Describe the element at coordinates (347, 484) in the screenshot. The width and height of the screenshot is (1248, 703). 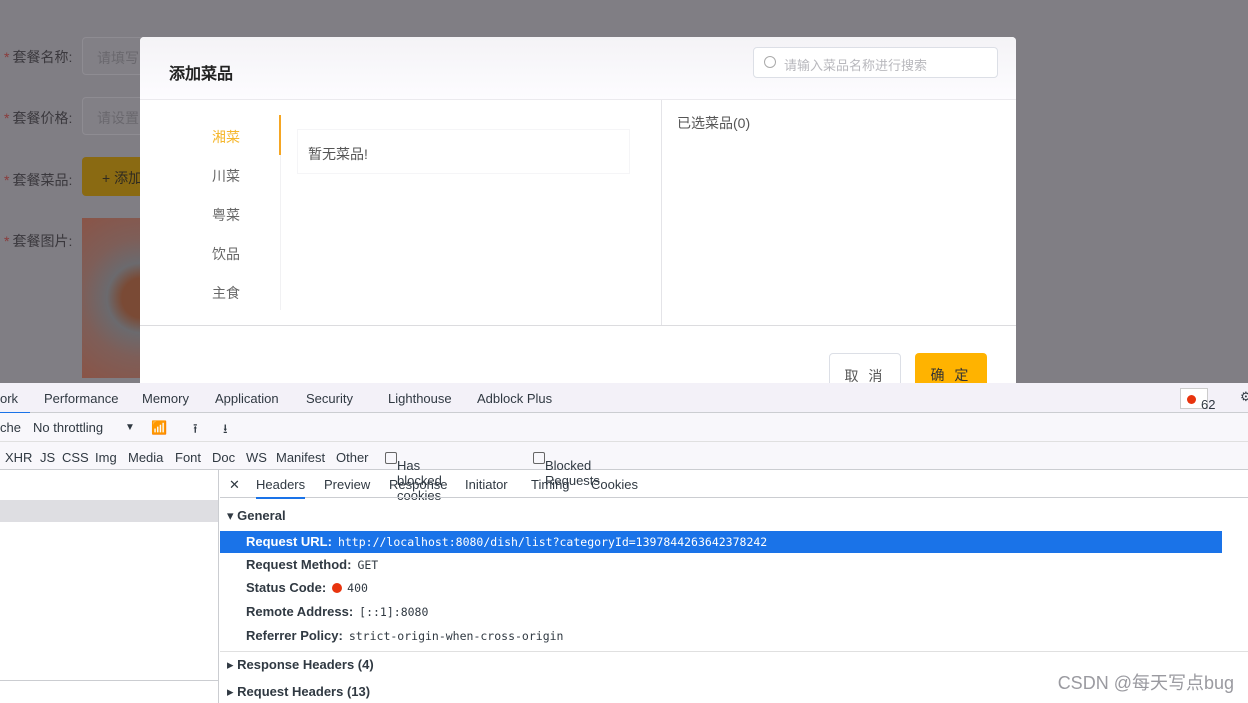
I see `tab-preview: Preview` at that location.